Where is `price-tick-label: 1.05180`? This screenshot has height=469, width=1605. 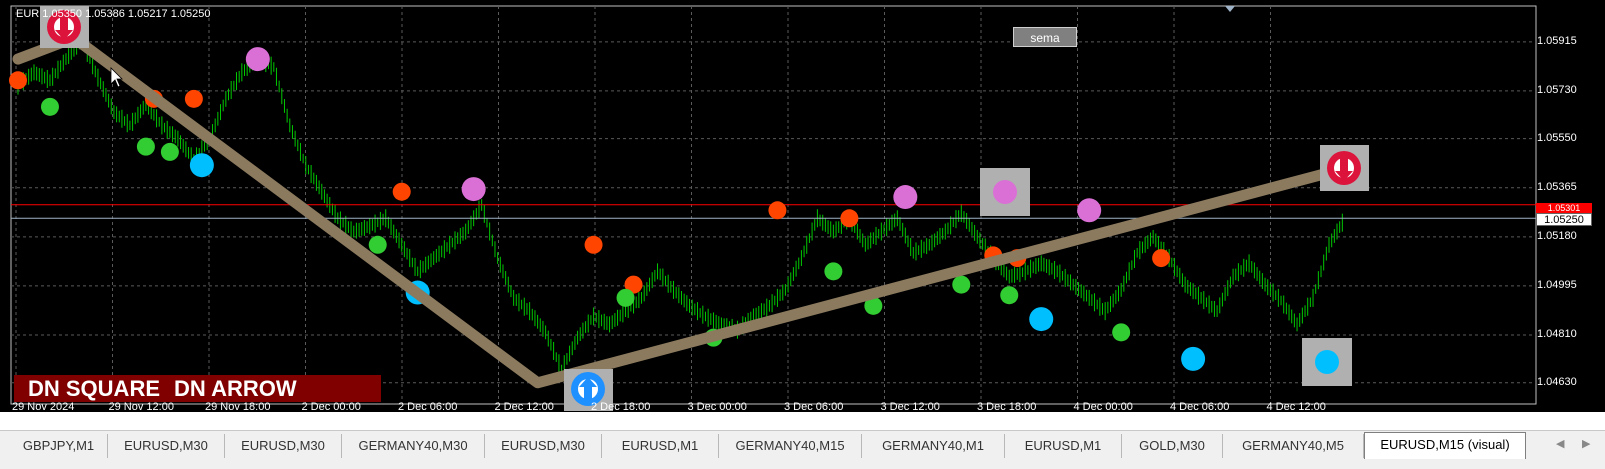 price-tick-label: 1.05180 is located at coordinates (1557, 235).